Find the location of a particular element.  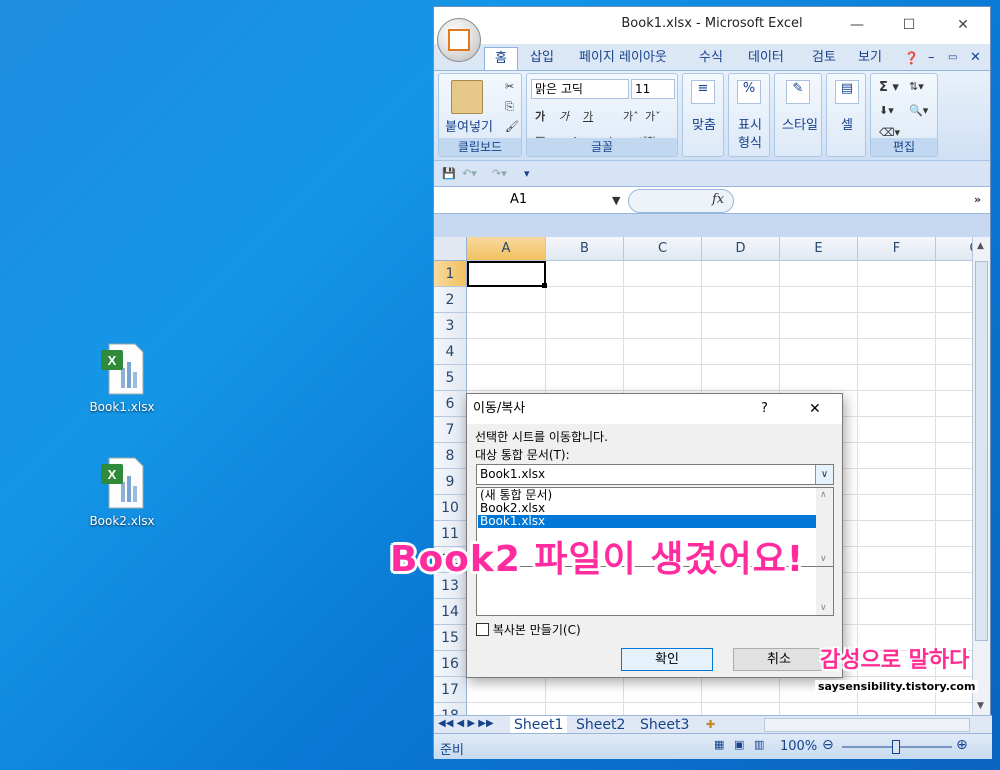

zoom-in-icon: ⊕ is located at coordinates (962, 745).